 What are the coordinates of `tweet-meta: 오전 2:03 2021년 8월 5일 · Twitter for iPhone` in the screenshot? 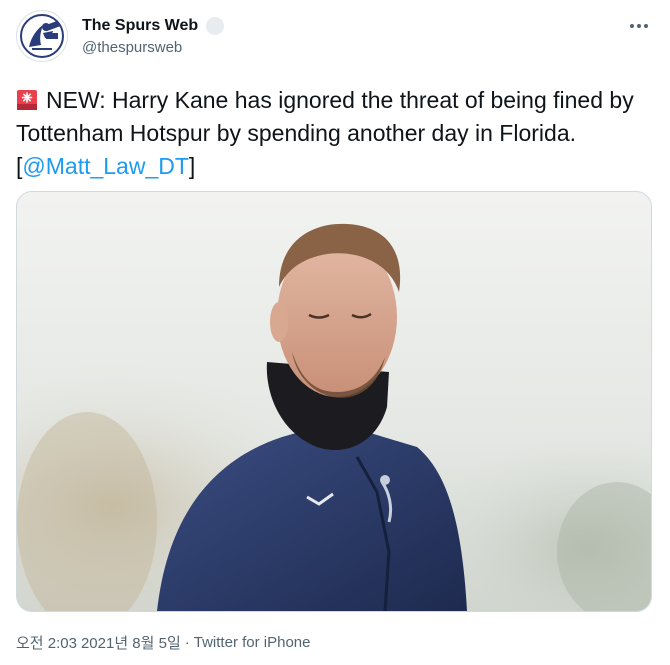 It's located at (163, 642).